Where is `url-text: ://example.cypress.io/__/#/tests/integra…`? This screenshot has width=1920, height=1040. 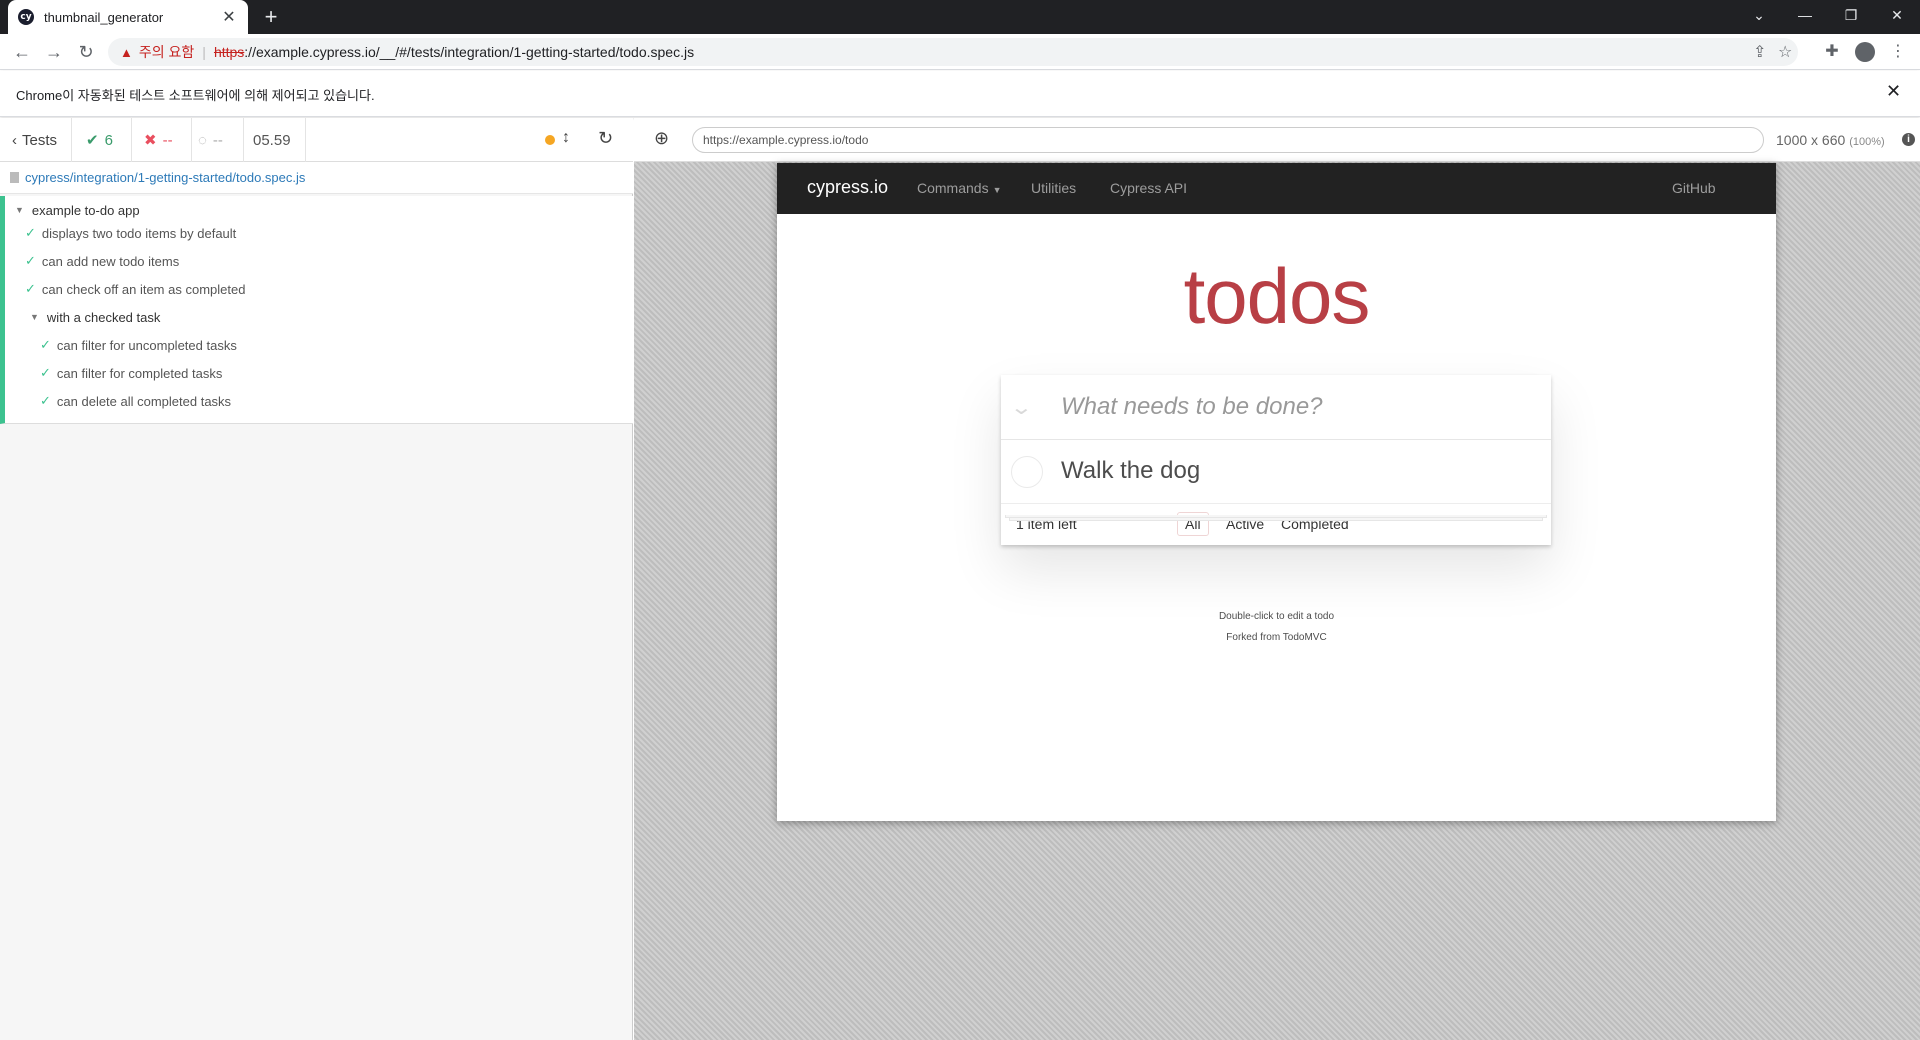 url-text: ://example.cypress.io/__/#/tests/integra… is located at coordinates (469, 52).